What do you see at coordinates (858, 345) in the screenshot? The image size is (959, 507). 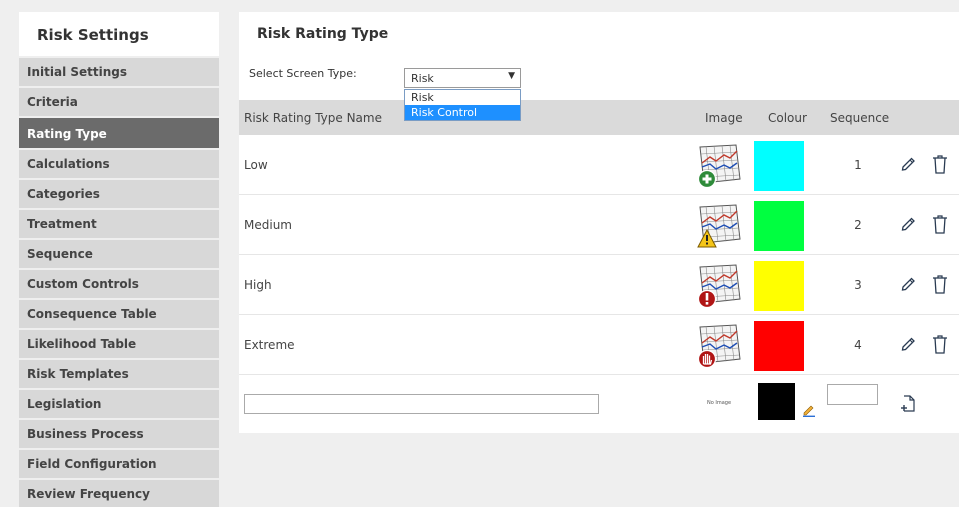 I see `rating-sequence: 4` at bounding box center [858, 345].